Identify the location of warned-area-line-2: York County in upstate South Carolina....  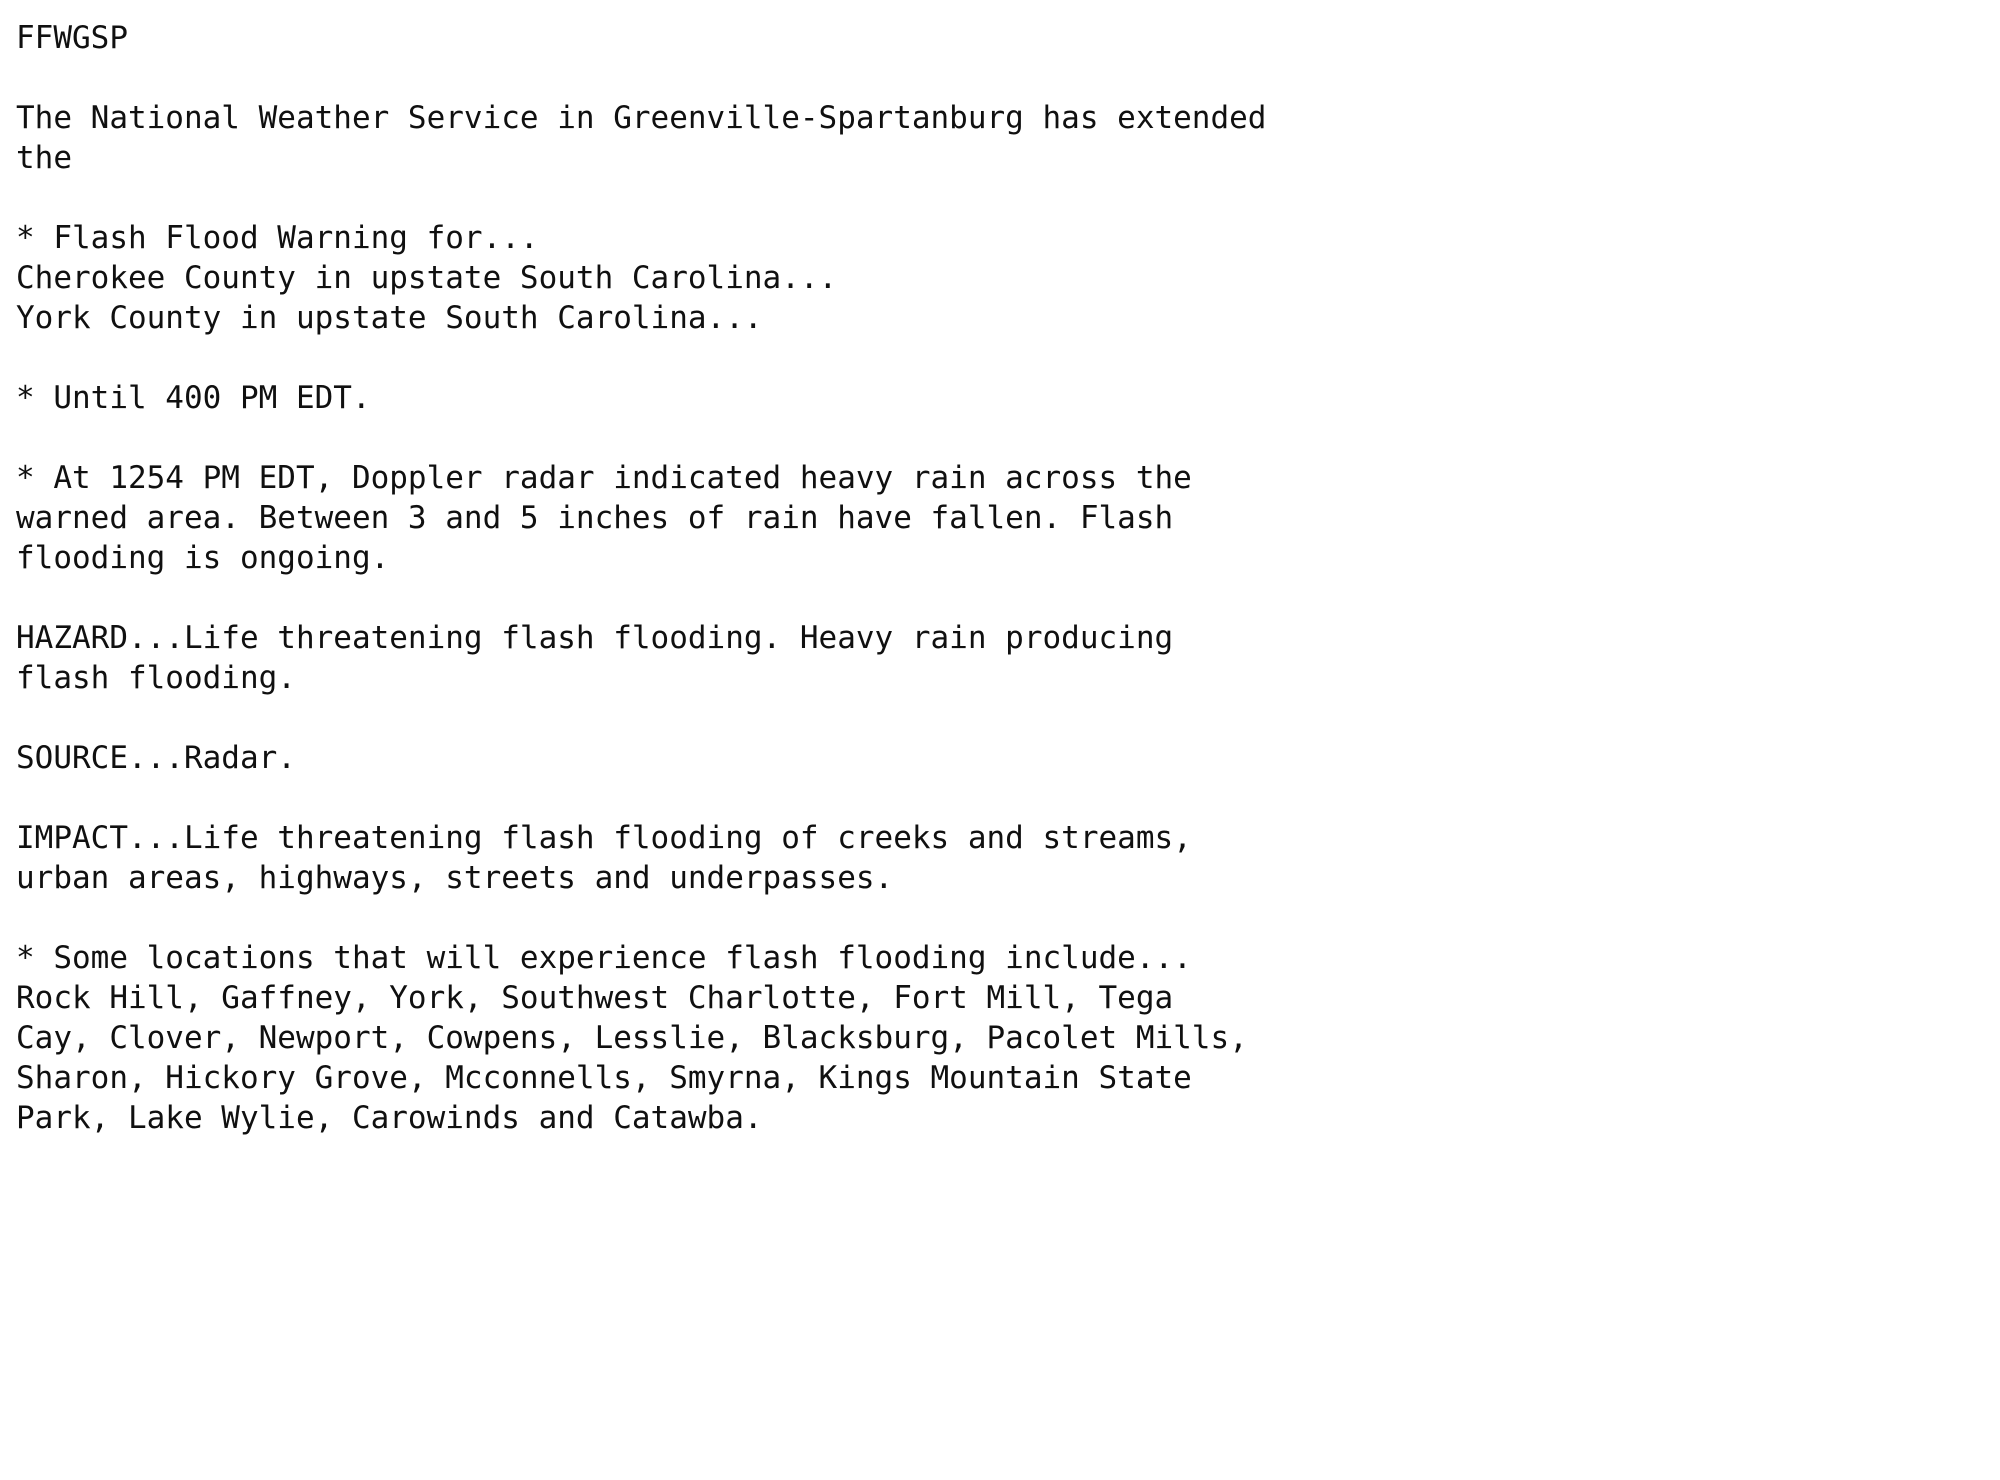
(389, 318).